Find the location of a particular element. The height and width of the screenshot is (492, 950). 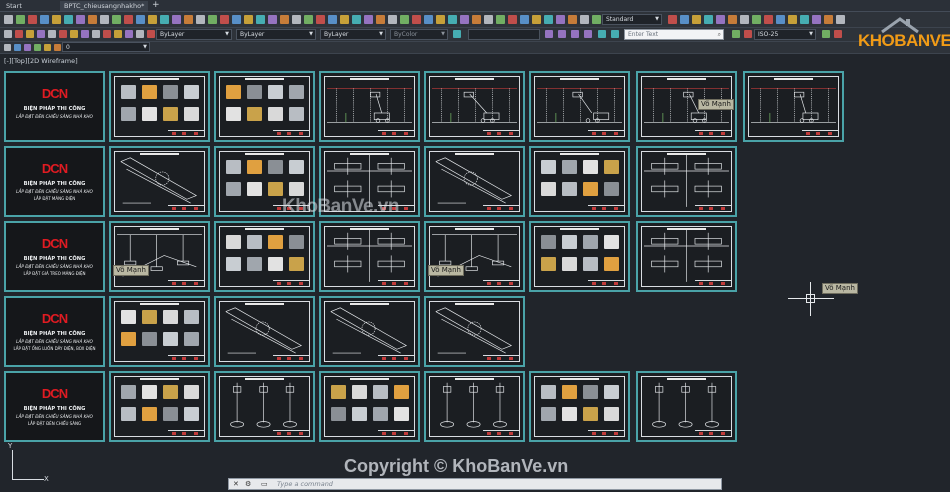

tab-bptc-drawing: BPTC_chieusangnhakho* is located at coordinates (104, 6).